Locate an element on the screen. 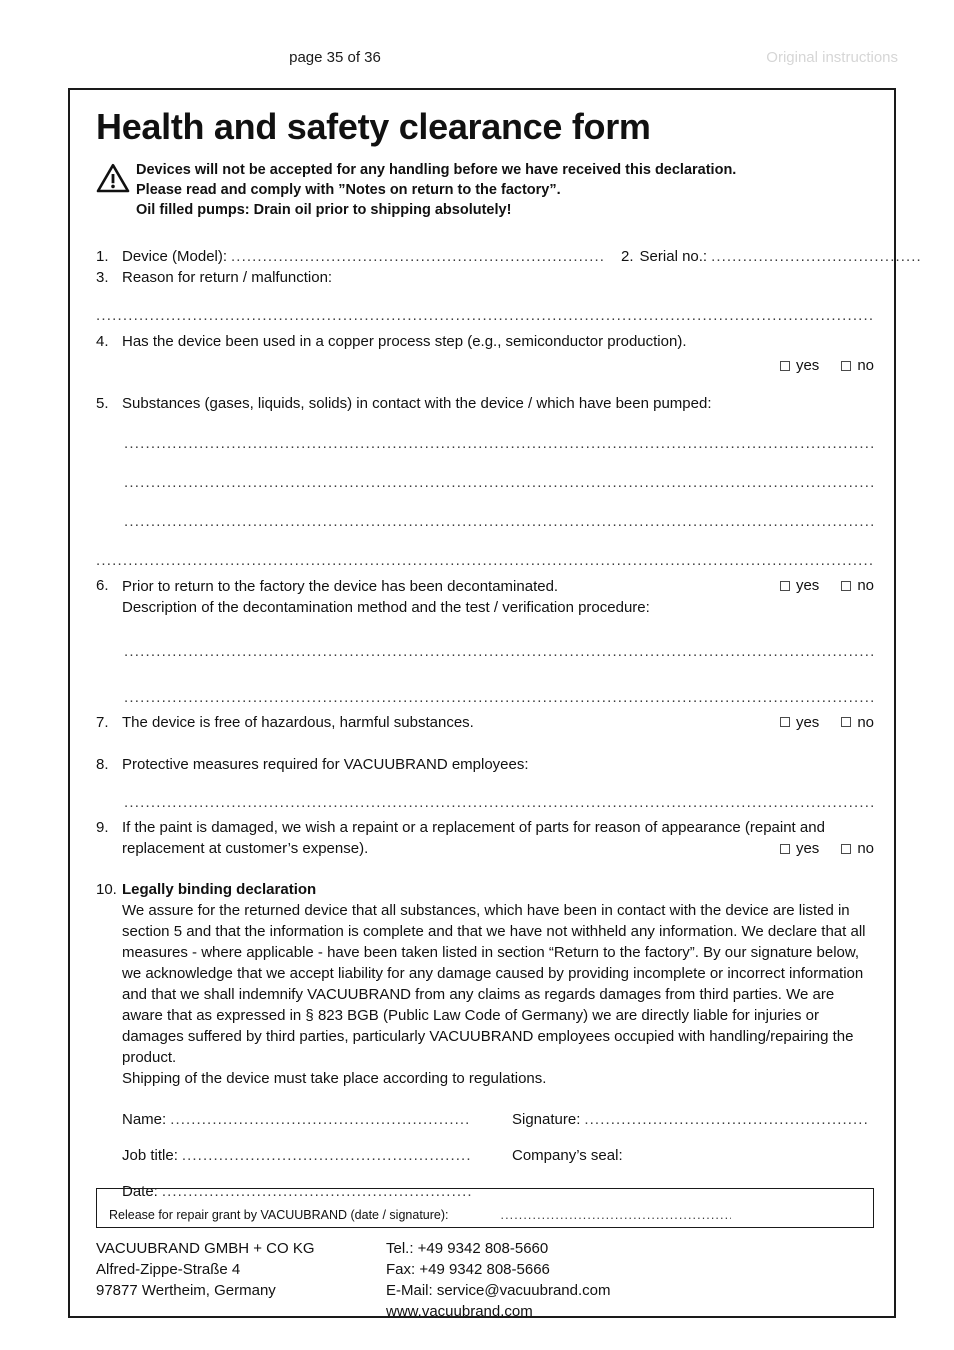 This screenshot has width=954, height=1350. item-4-number: 4. is located at coordinates (102, 341).